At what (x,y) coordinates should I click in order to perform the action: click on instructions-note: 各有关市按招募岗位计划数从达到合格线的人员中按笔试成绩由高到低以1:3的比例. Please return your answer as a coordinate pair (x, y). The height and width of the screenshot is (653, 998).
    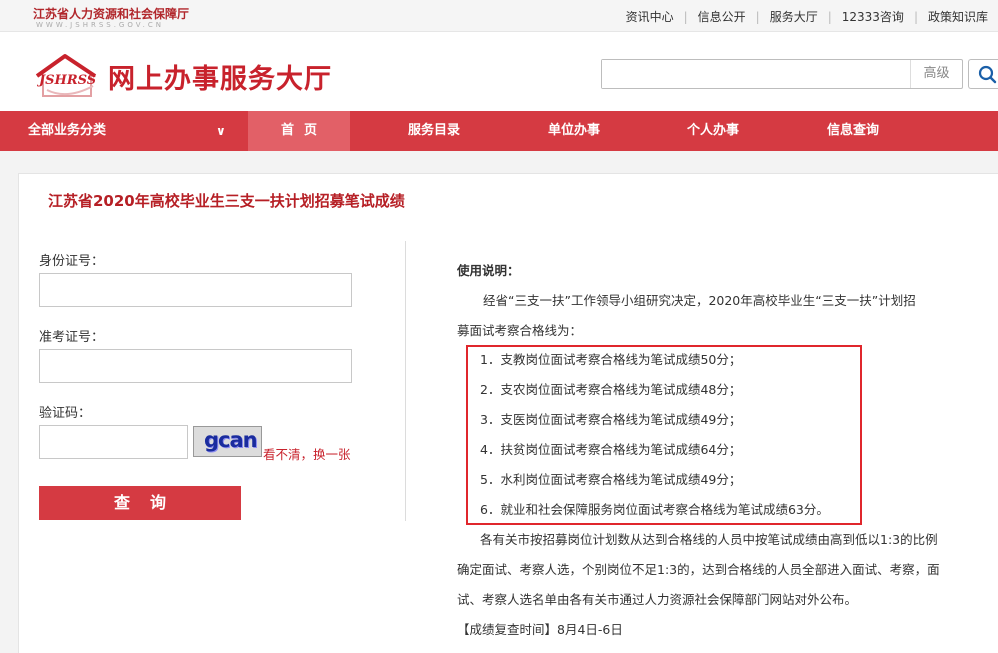
    Looking at the image, I should click on (709, 539).